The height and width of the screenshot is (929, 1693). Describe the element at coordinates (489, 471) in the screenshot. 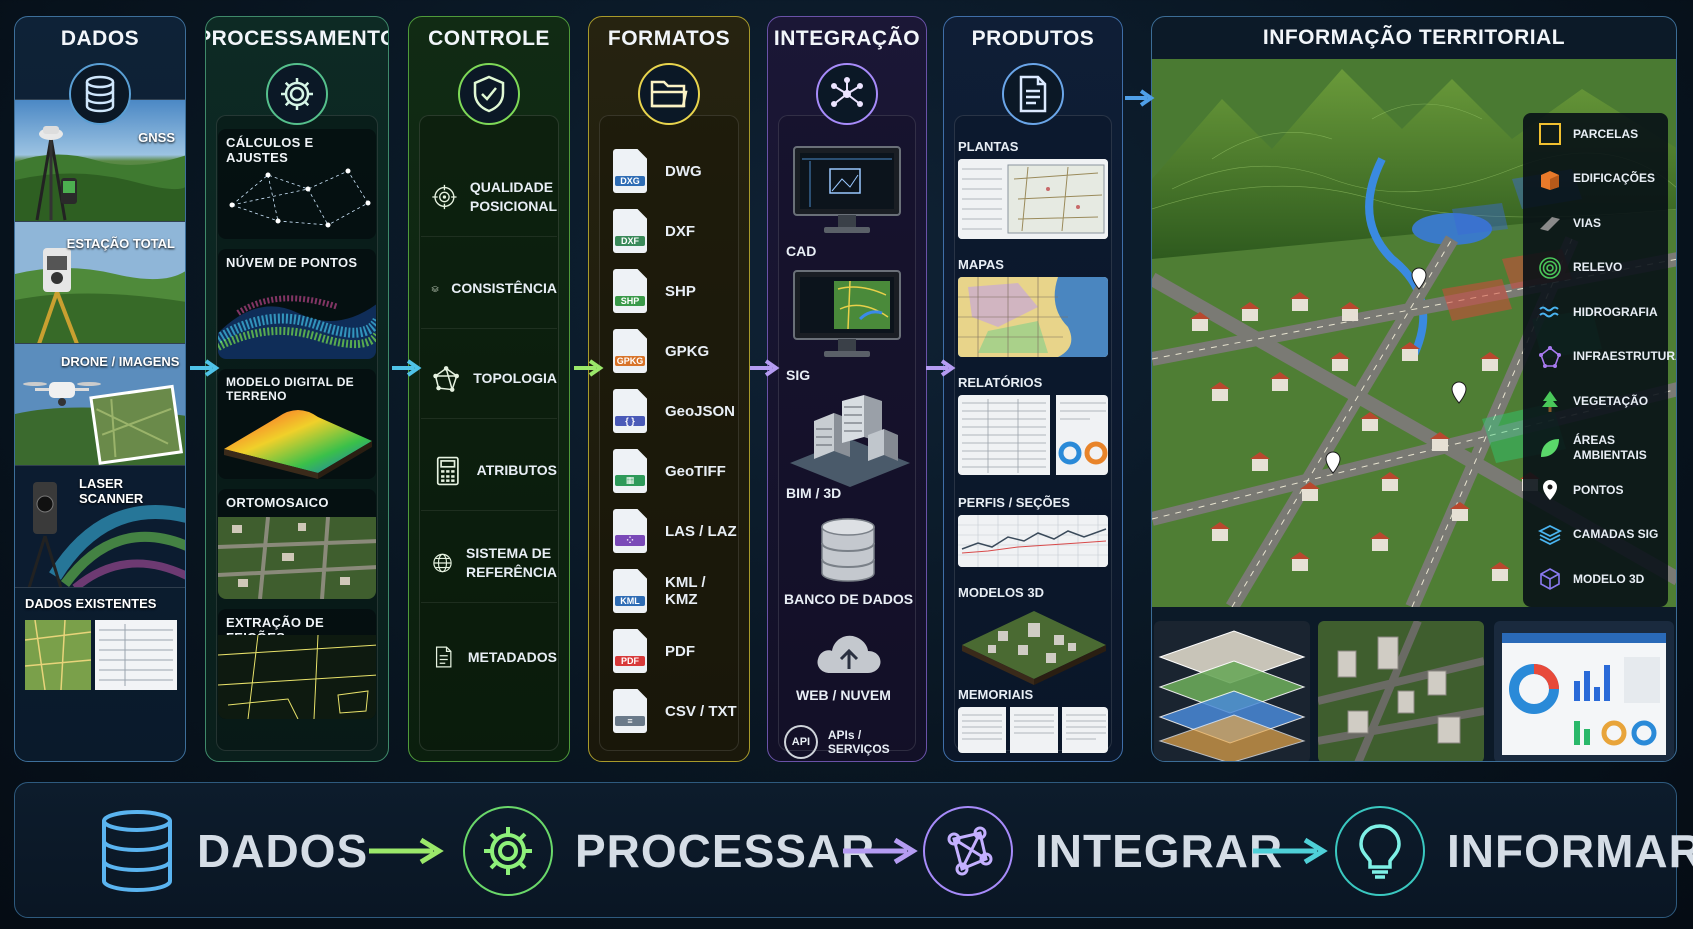

I see `ctrl-item-atributos: ATRIBUTOS` at that location.